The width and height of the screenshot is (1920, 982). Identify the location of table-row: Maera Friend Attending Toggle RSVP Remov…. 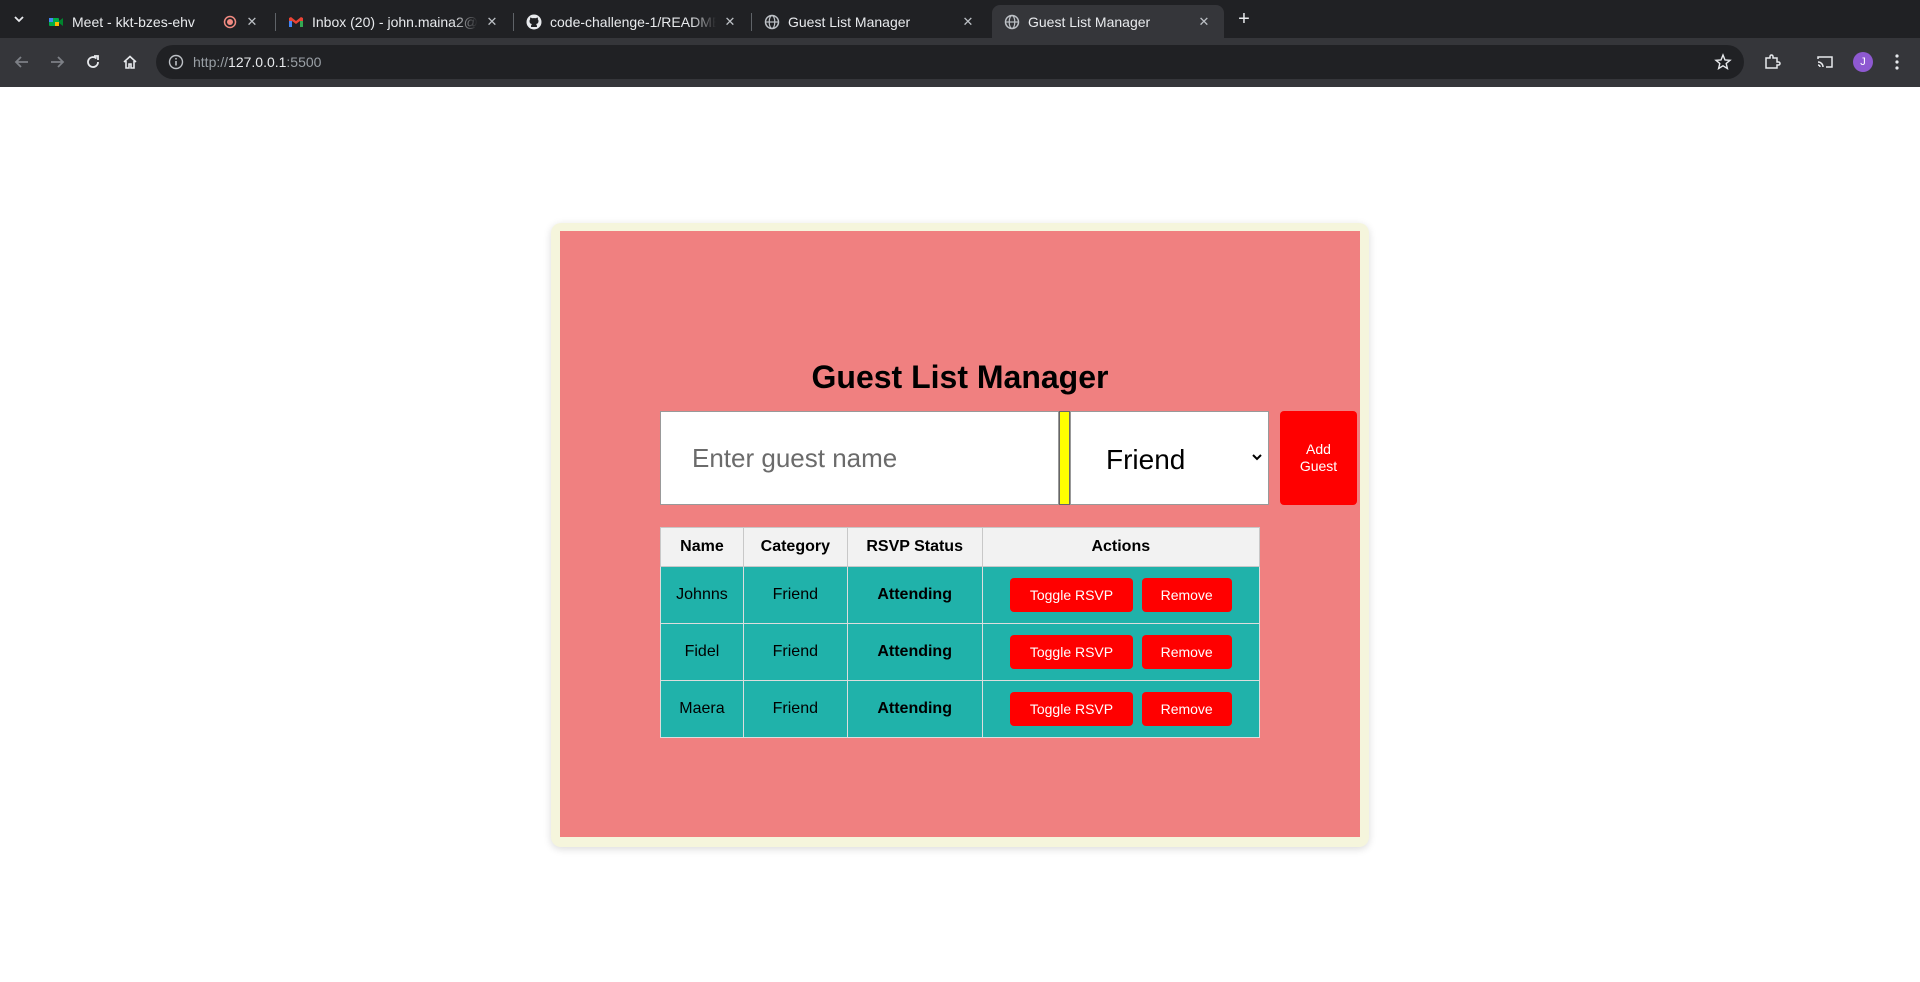
(960, 709).